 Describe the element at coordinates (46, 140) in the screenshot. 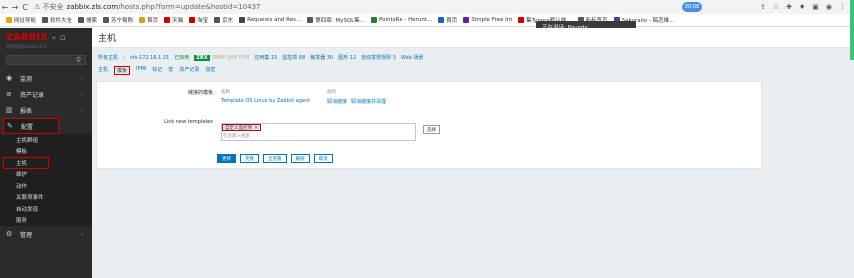

I see `submenu-host-groups: 主机群组` at that location.